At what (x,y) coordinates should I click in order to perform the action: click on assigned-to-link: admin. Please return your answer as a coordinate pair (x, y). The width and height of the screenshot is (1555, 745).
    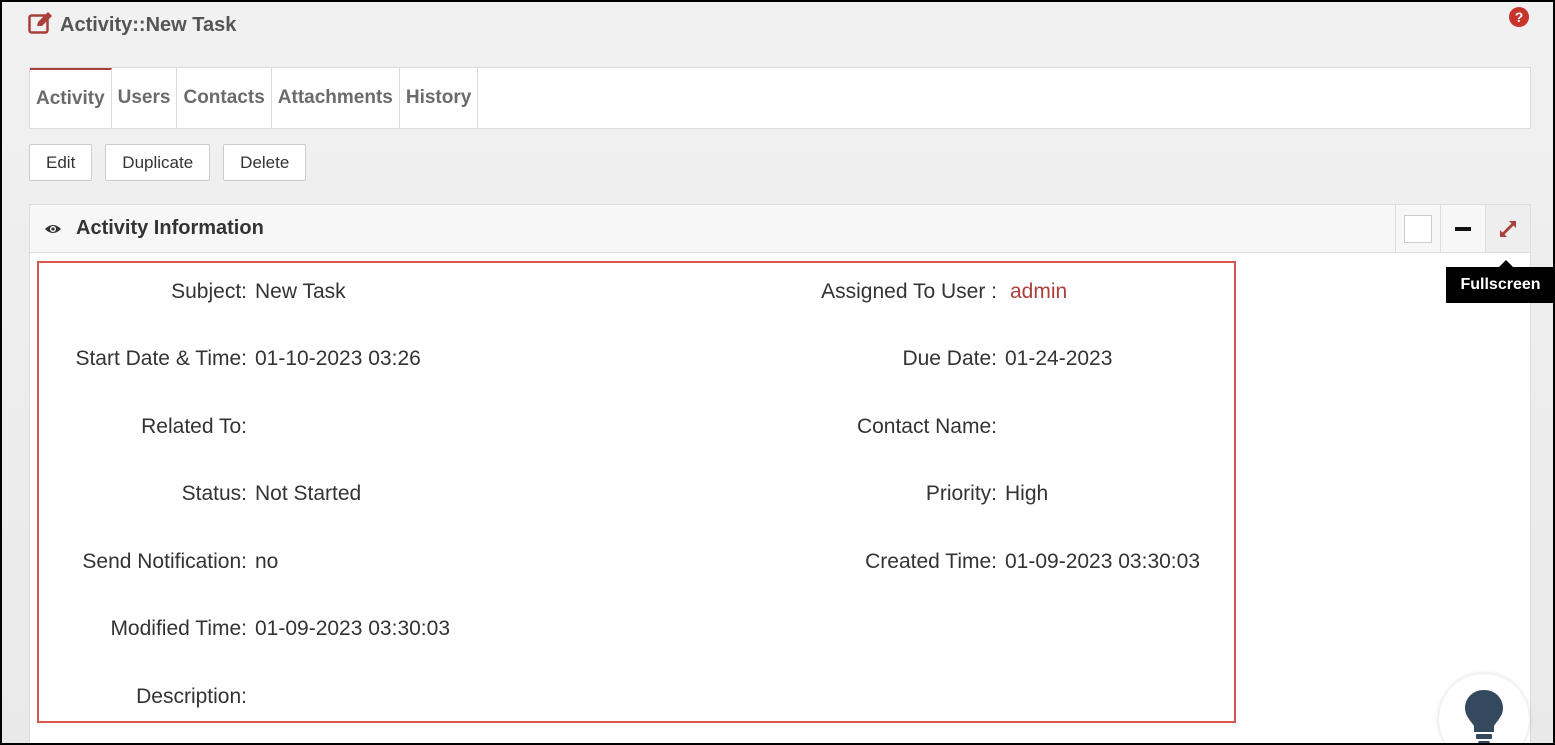
    Looking at the image, I should click on (1038, 292).